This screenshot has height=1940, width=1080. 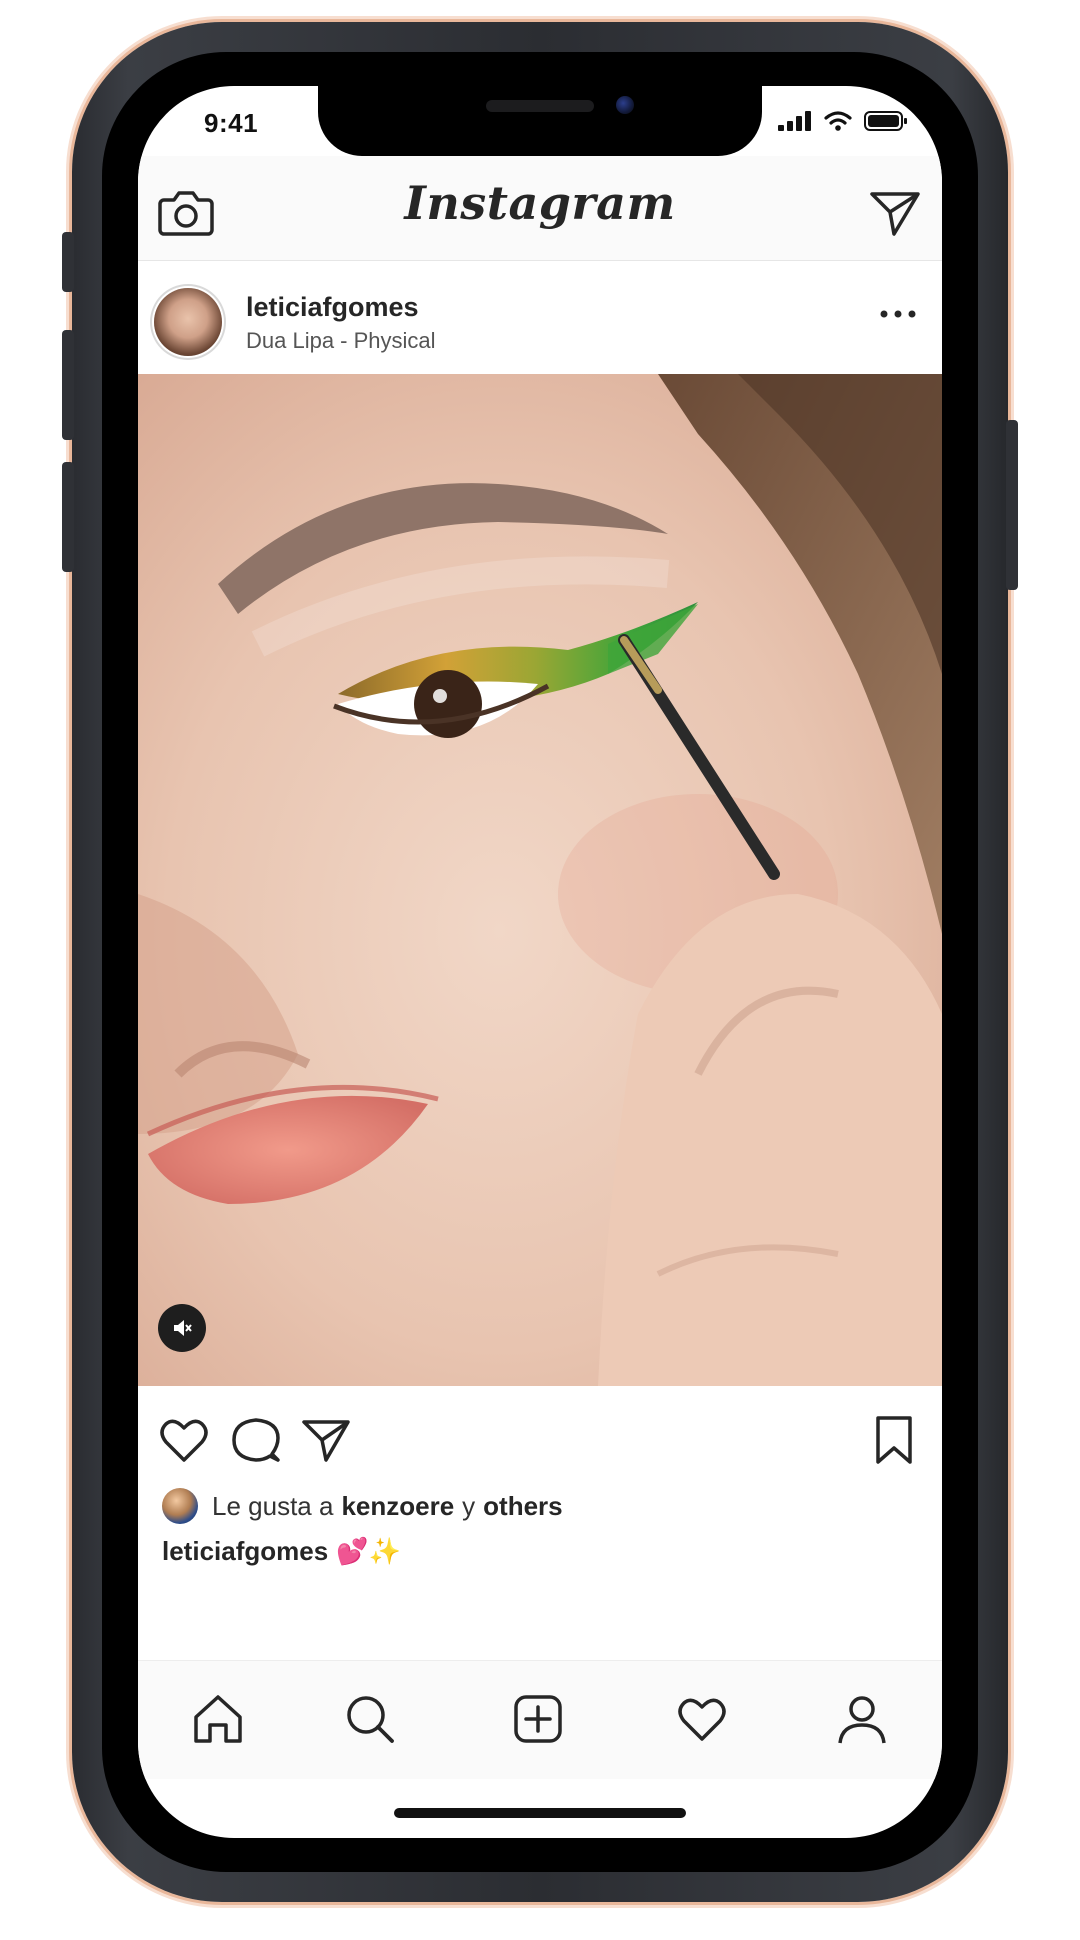 What do you see at coordinates (180, 1506) in the screenshot?
I see `likes-avatar` at bounding box center [180, 1506].